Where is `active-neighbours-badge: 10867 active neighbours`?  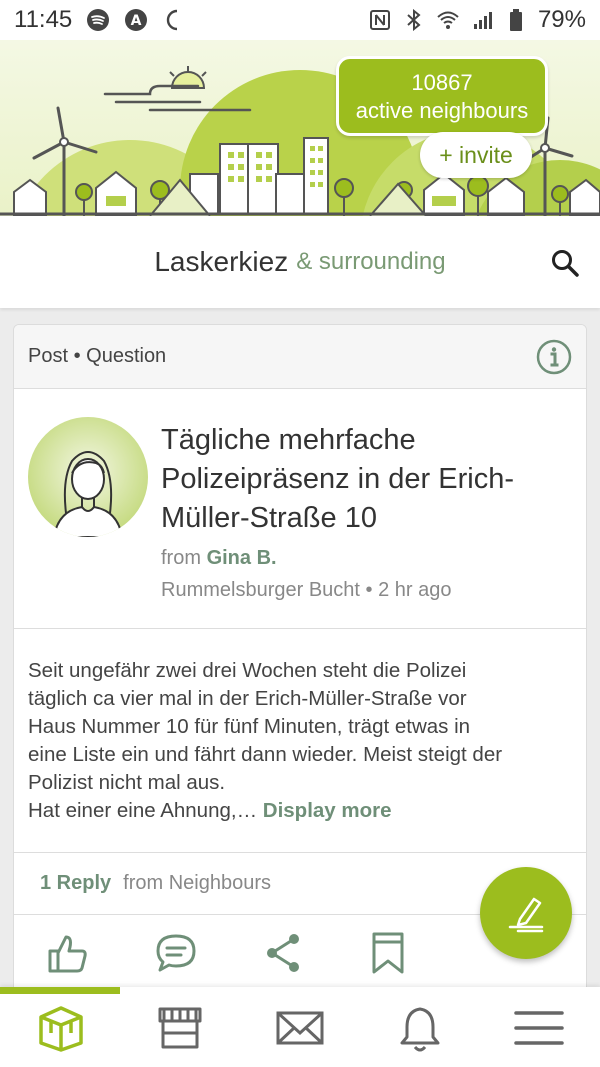 active-neighbours-badge: 10867 active neighbours is located at coordinates (442, 96).